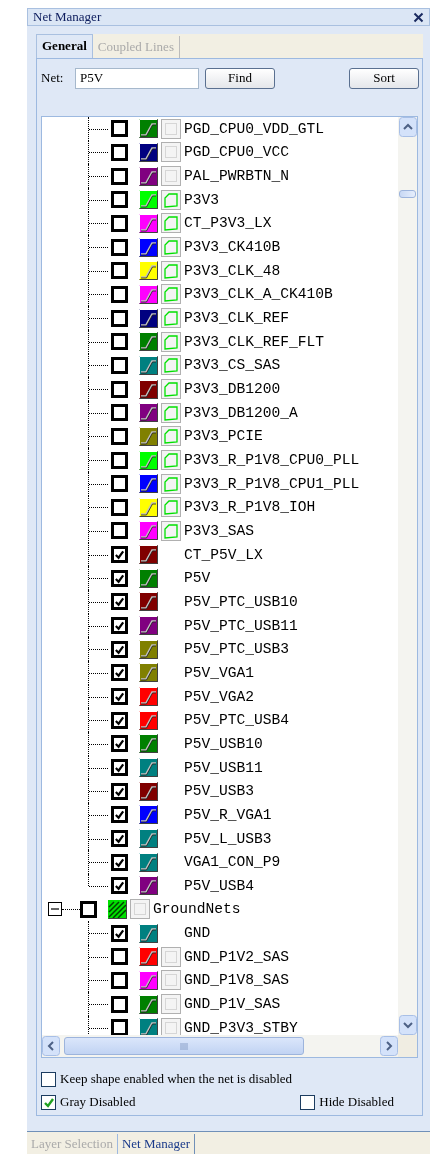 The image size is (436, 1154). What do you see at coordinates (237, 720) in the screenshot?
I see `net-name: P5V_PTC_USB4` at bounding box center [237, 720].